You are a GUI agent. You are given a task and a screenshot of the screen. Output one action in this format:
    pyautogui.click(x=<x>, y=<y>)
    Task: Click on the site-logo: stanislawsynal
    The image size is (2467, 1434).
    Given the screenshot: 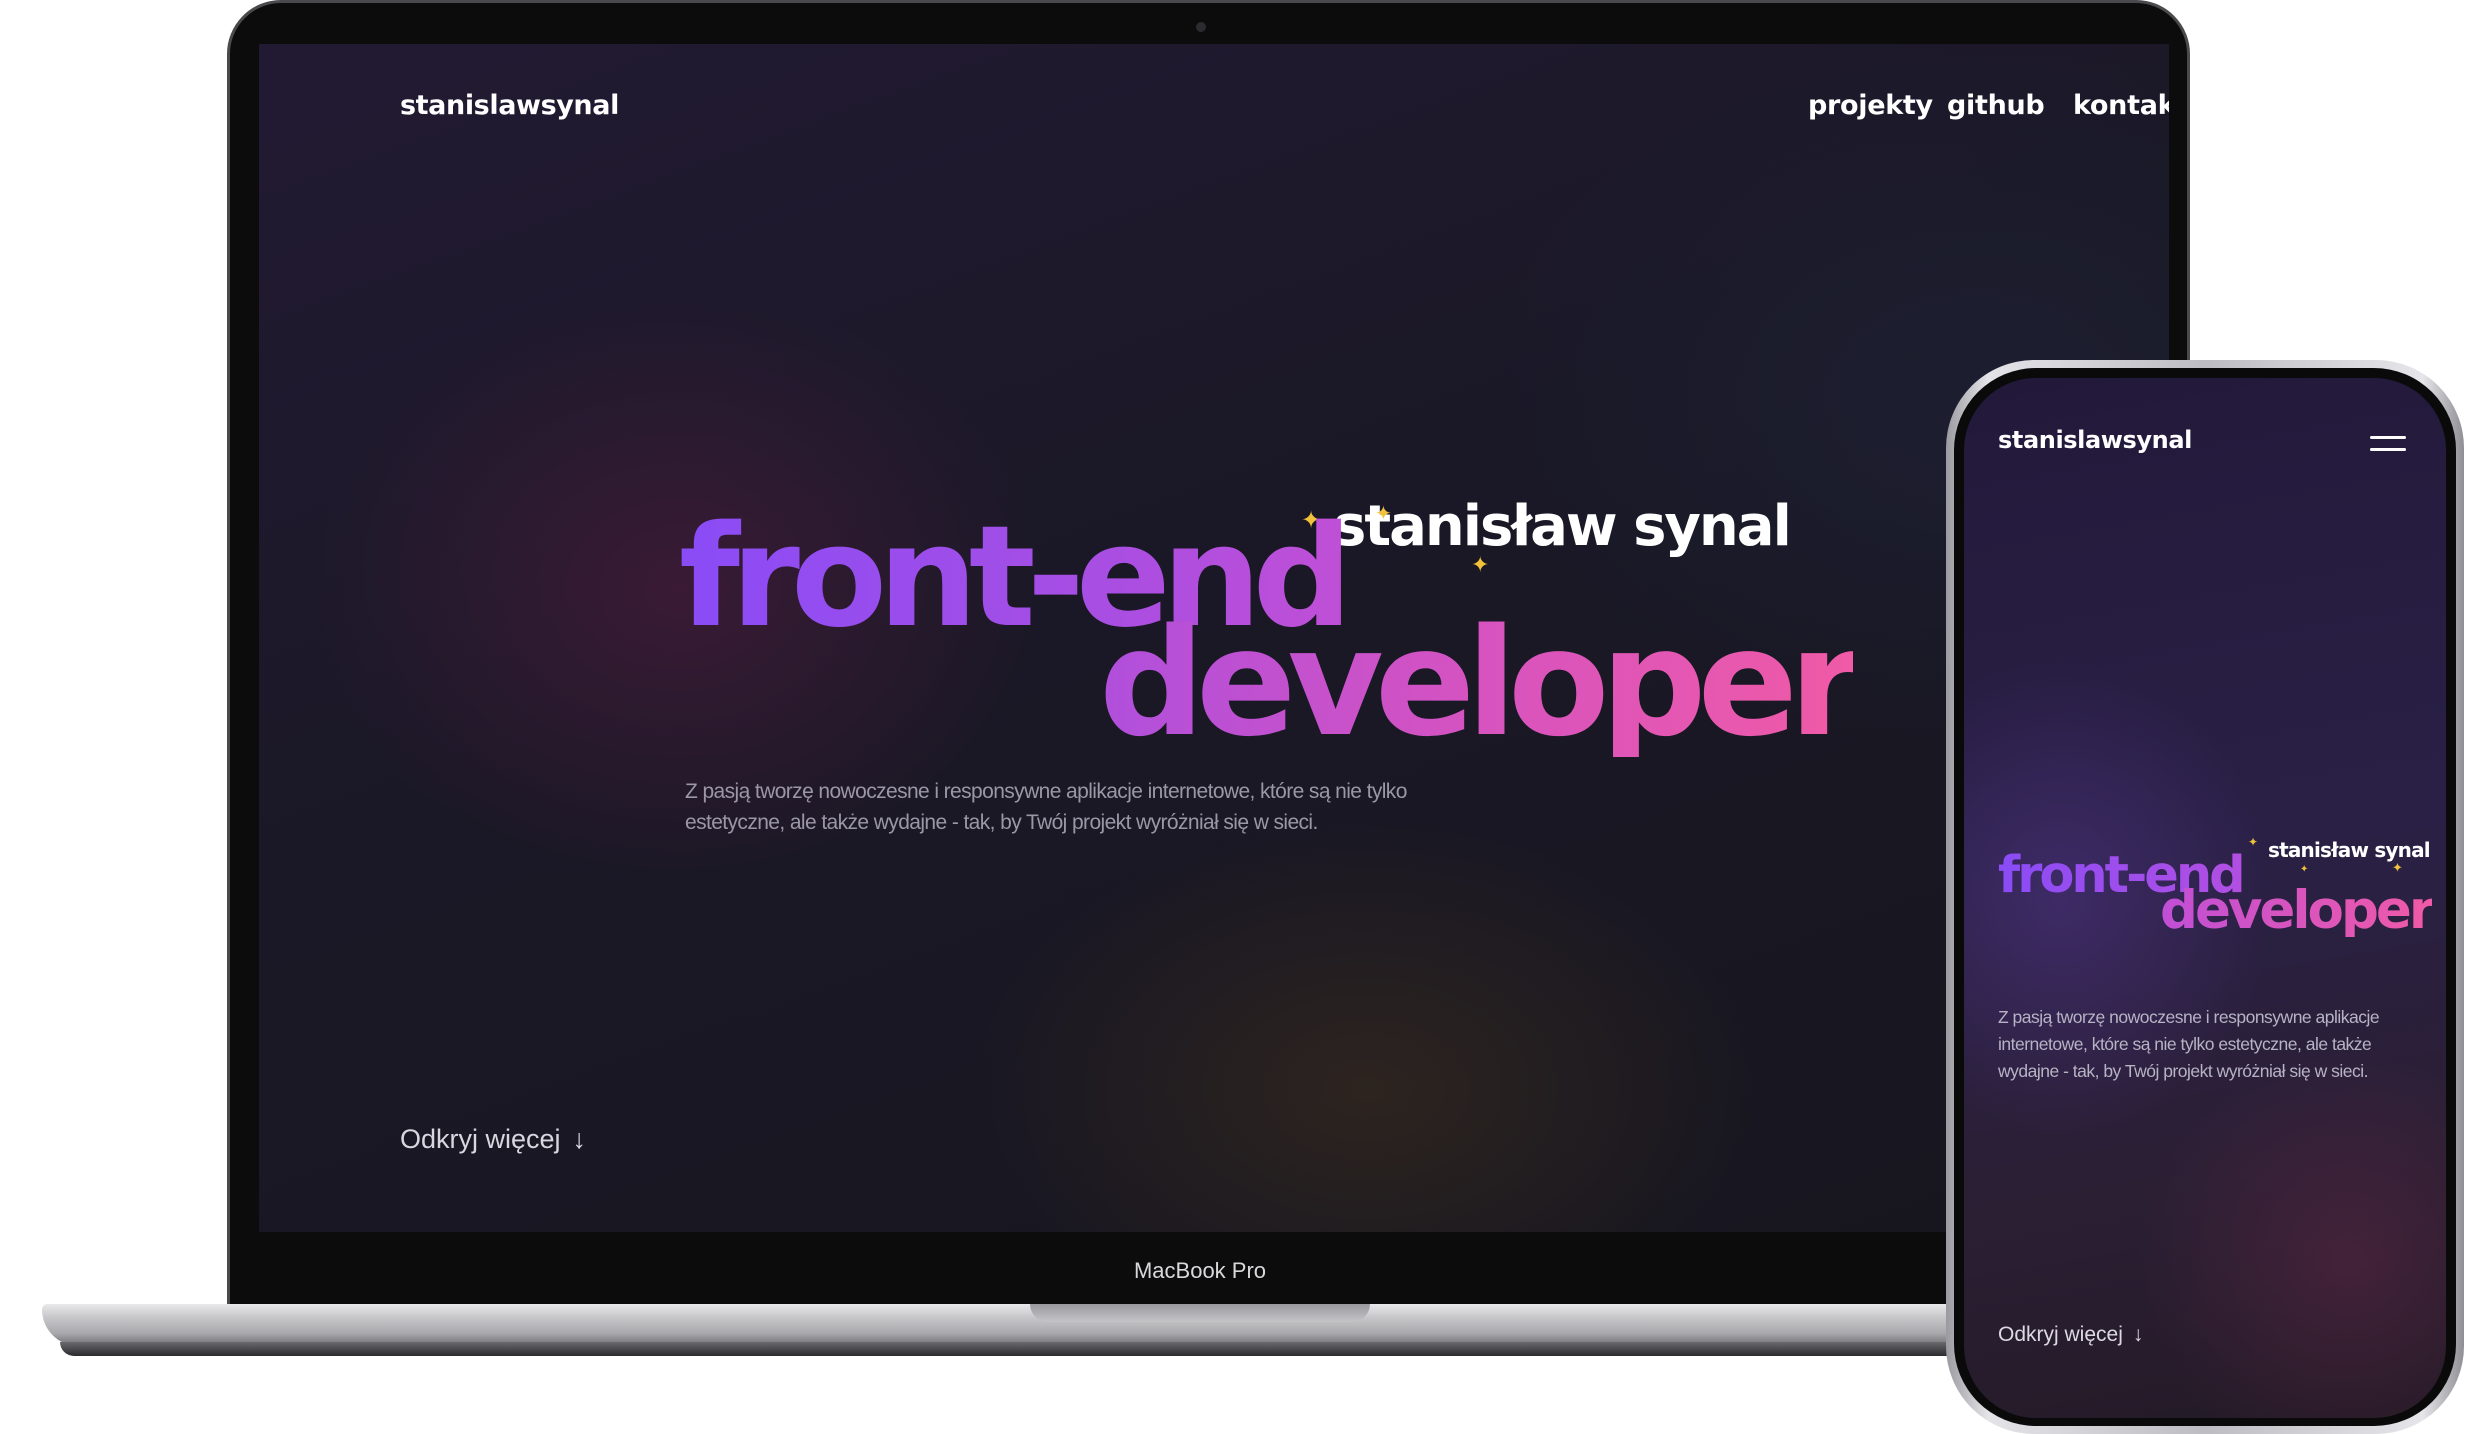 What is the action you would take?
    pyautogui.click(x=509, y=105)
    